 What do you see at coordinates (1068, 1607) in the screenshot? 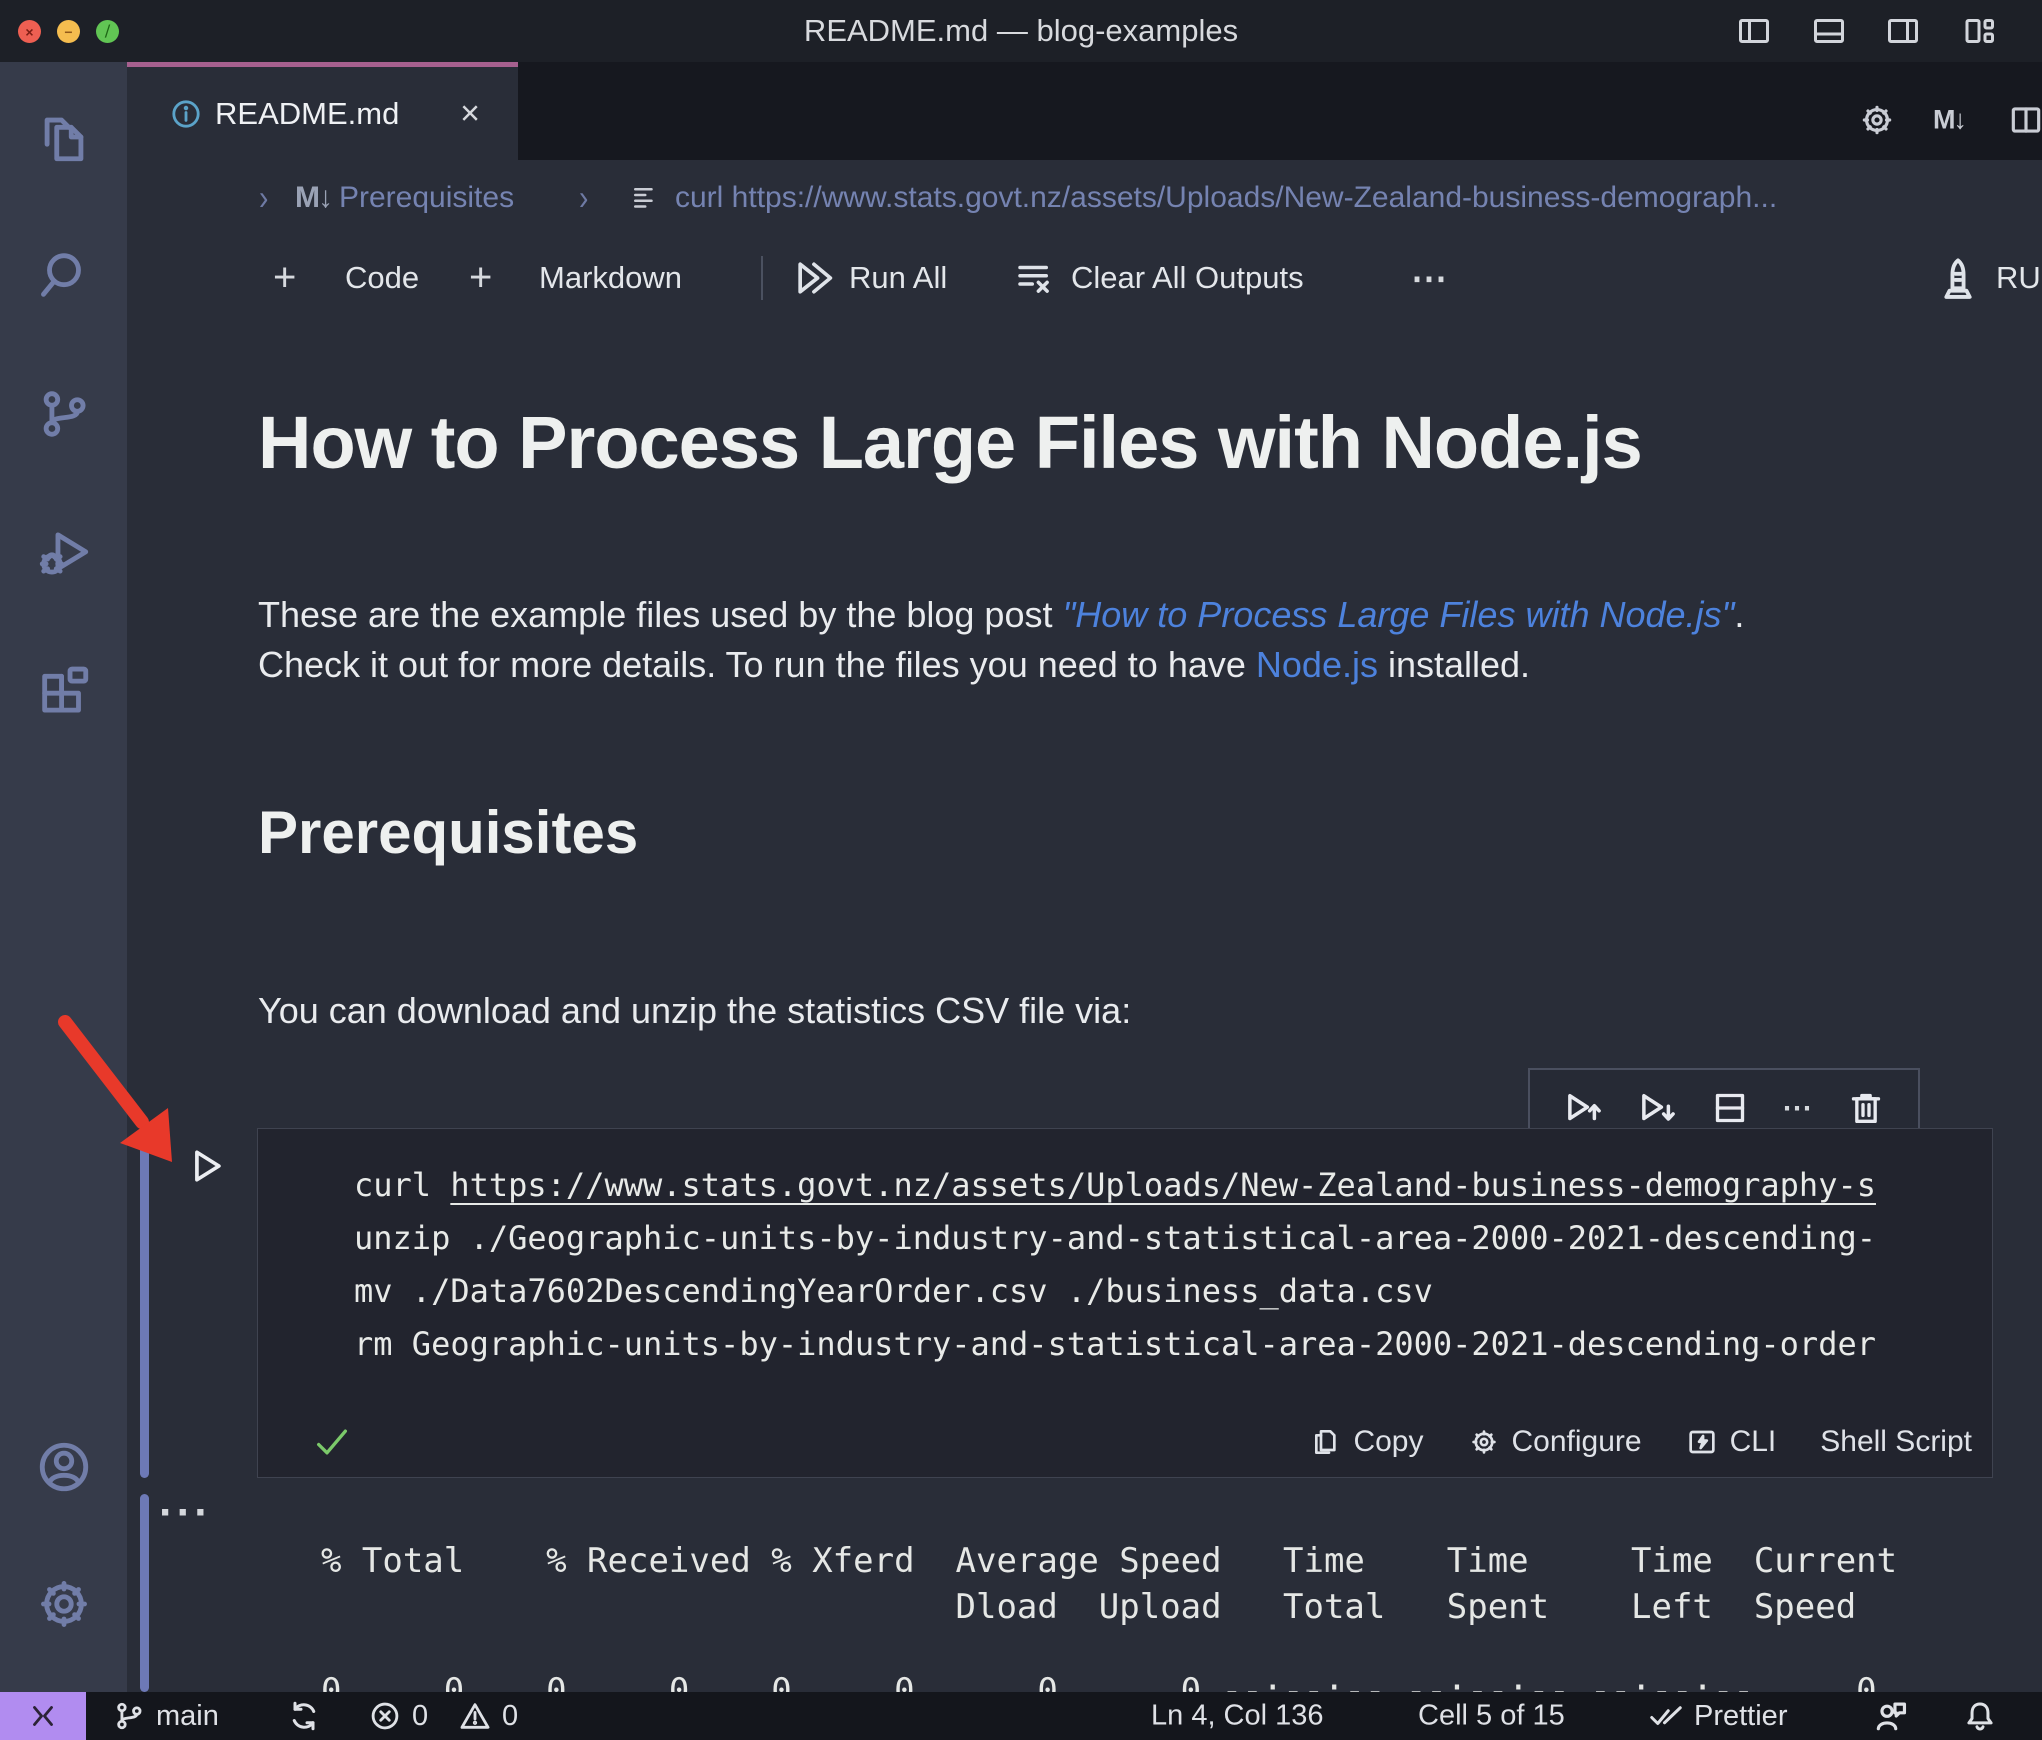
I see `output-line: Dload Upload Total Spent Left Speed` at bounding box center [1068, 1607].